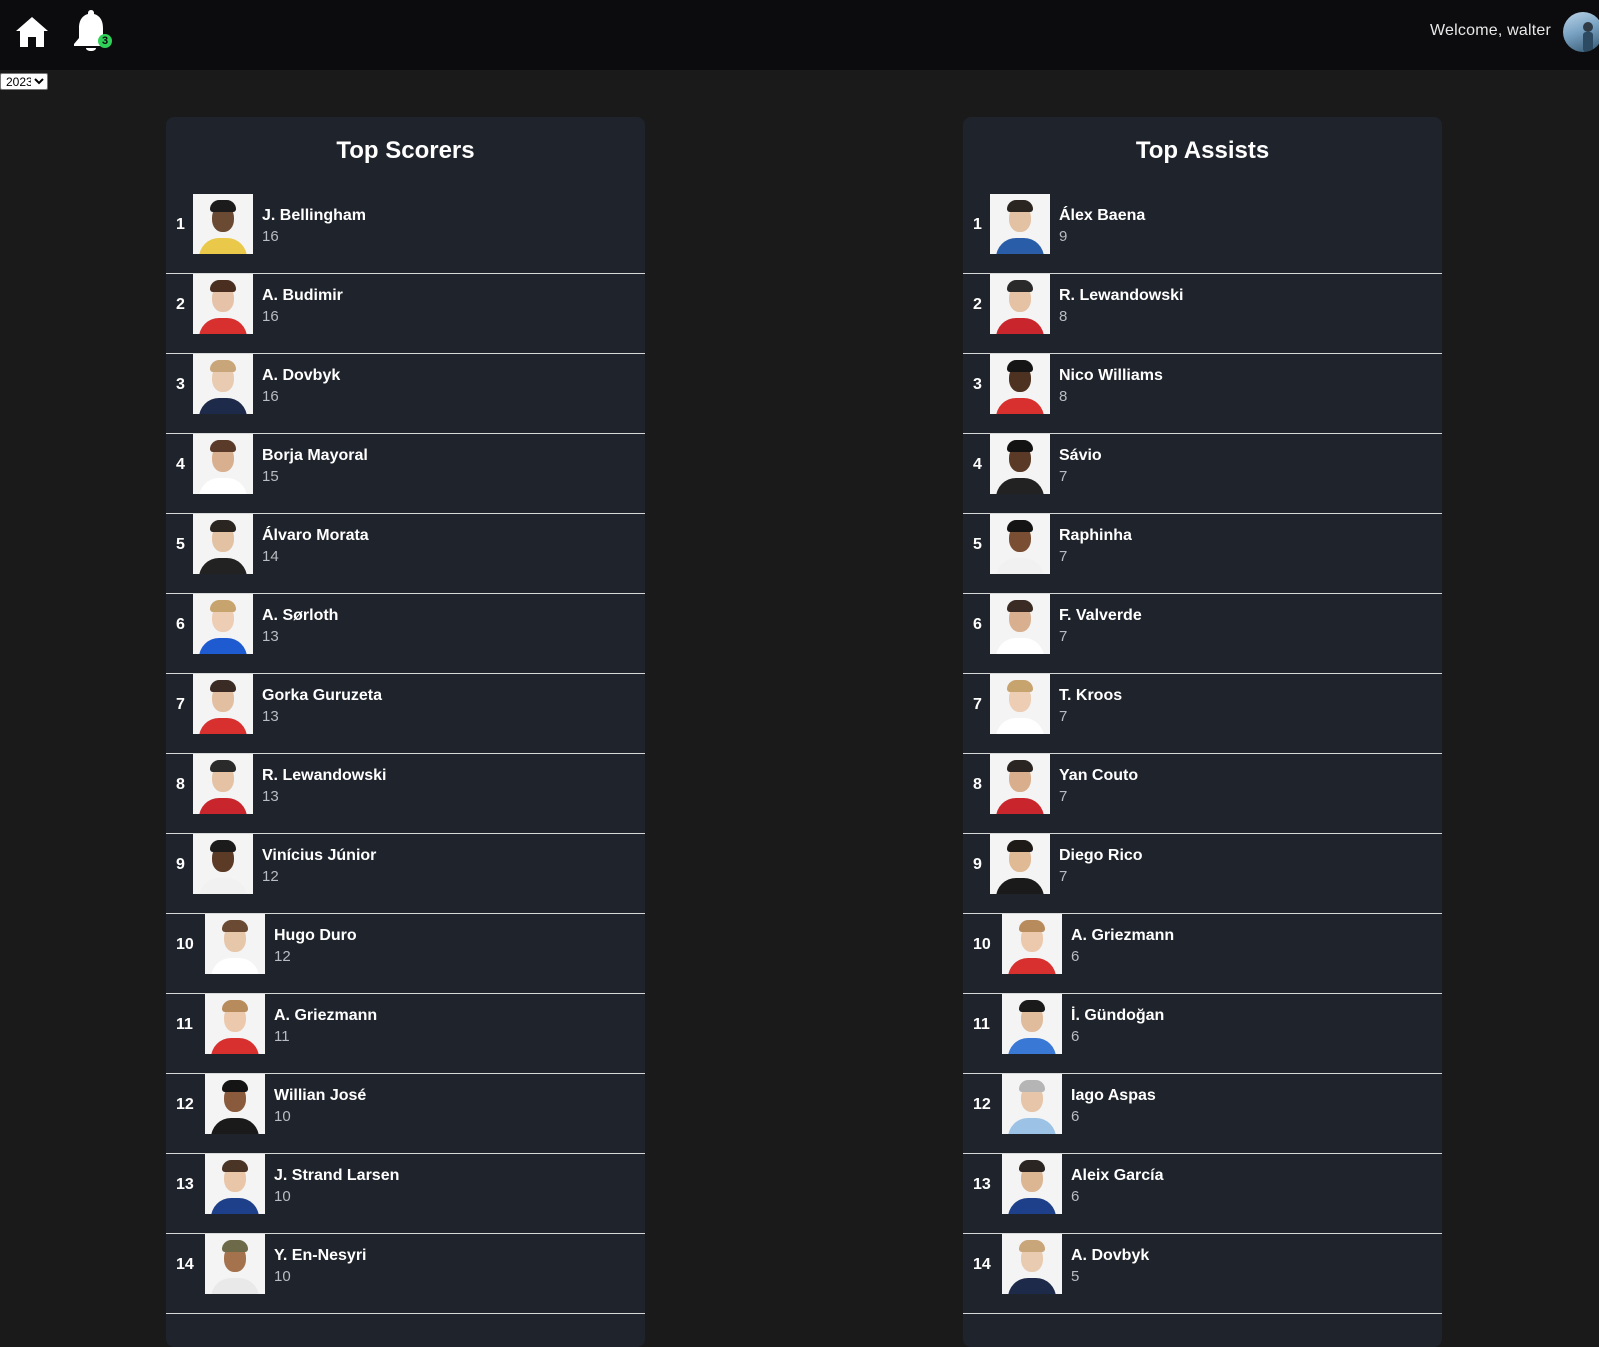 Image resolution: width=1599 pixels, height=1347 pixels. I want to click on leaderboard-row: 12 Willian José 10, so click(405, 1114).